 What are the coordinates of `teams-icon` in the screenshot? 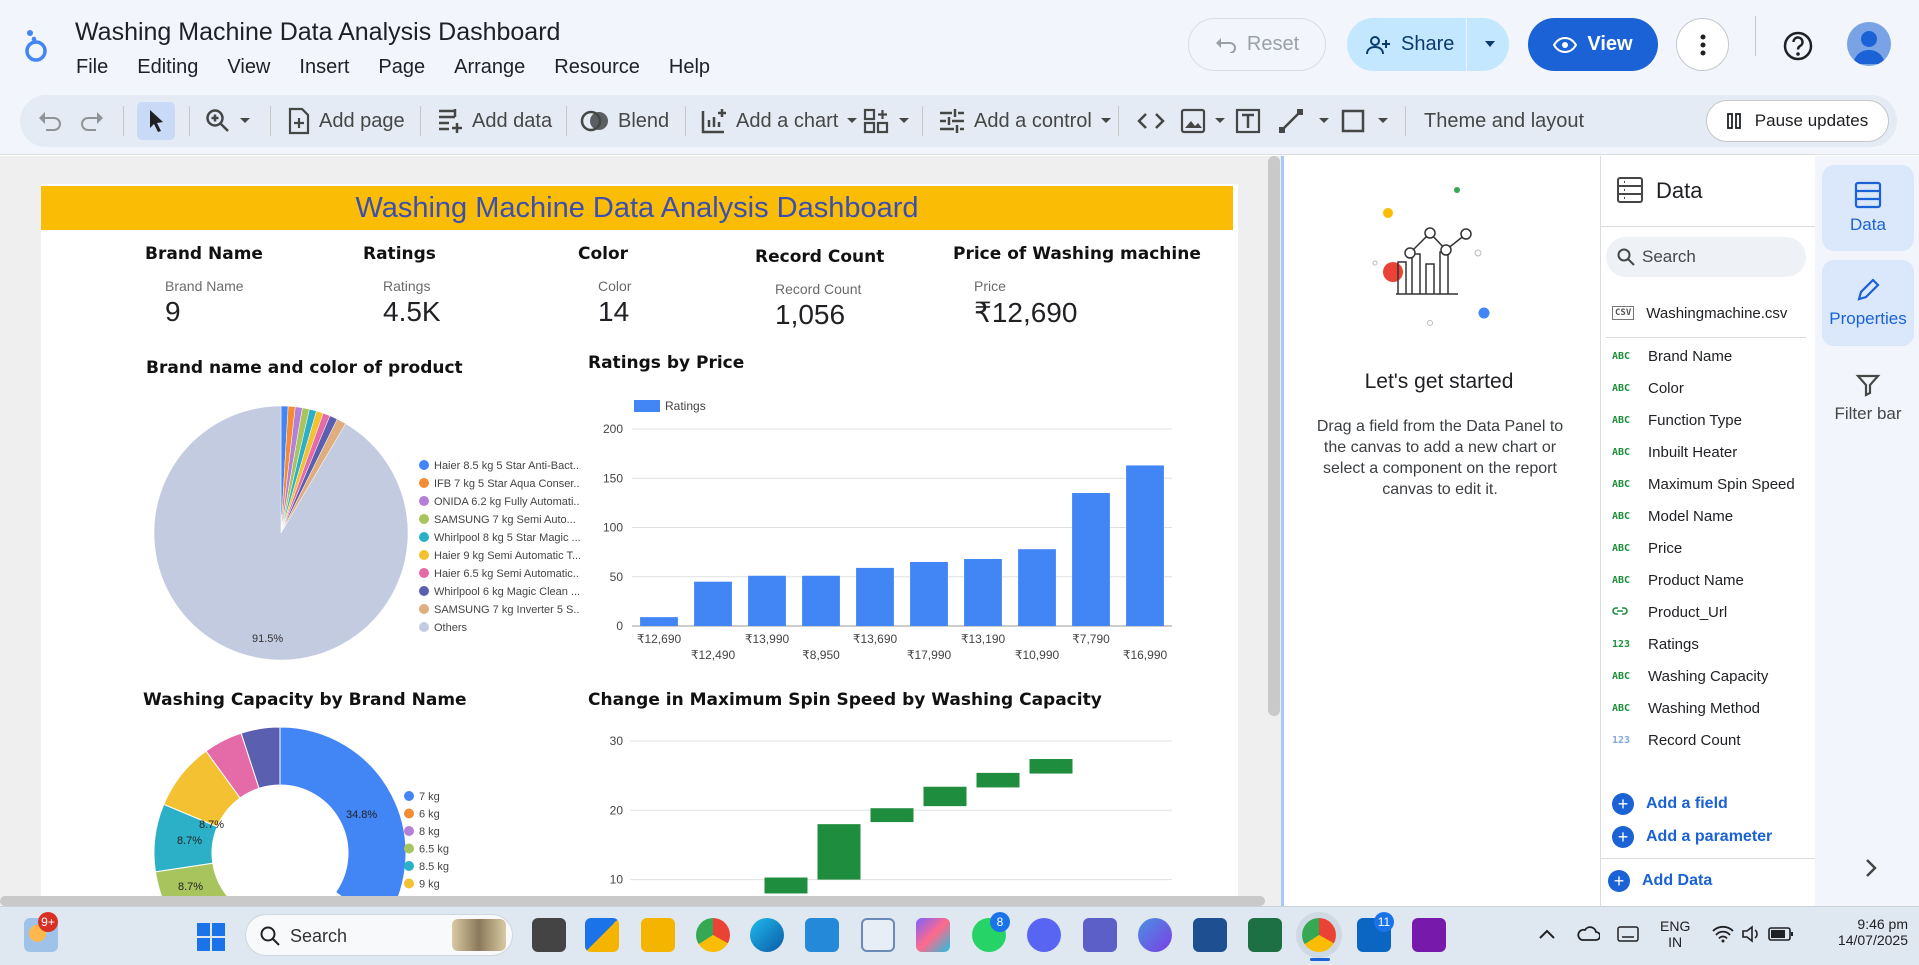 It's located at (1100, 935).